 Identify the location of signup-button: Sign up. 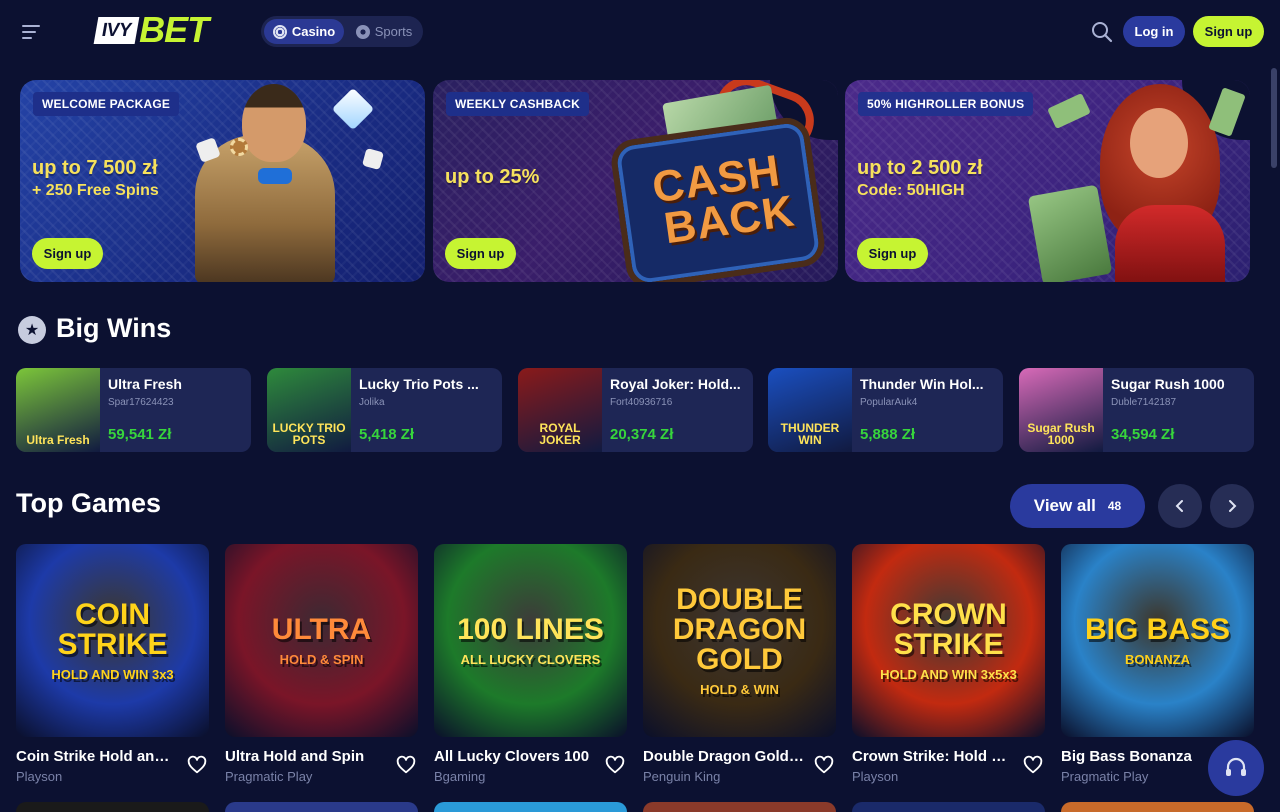
(1228, 31).